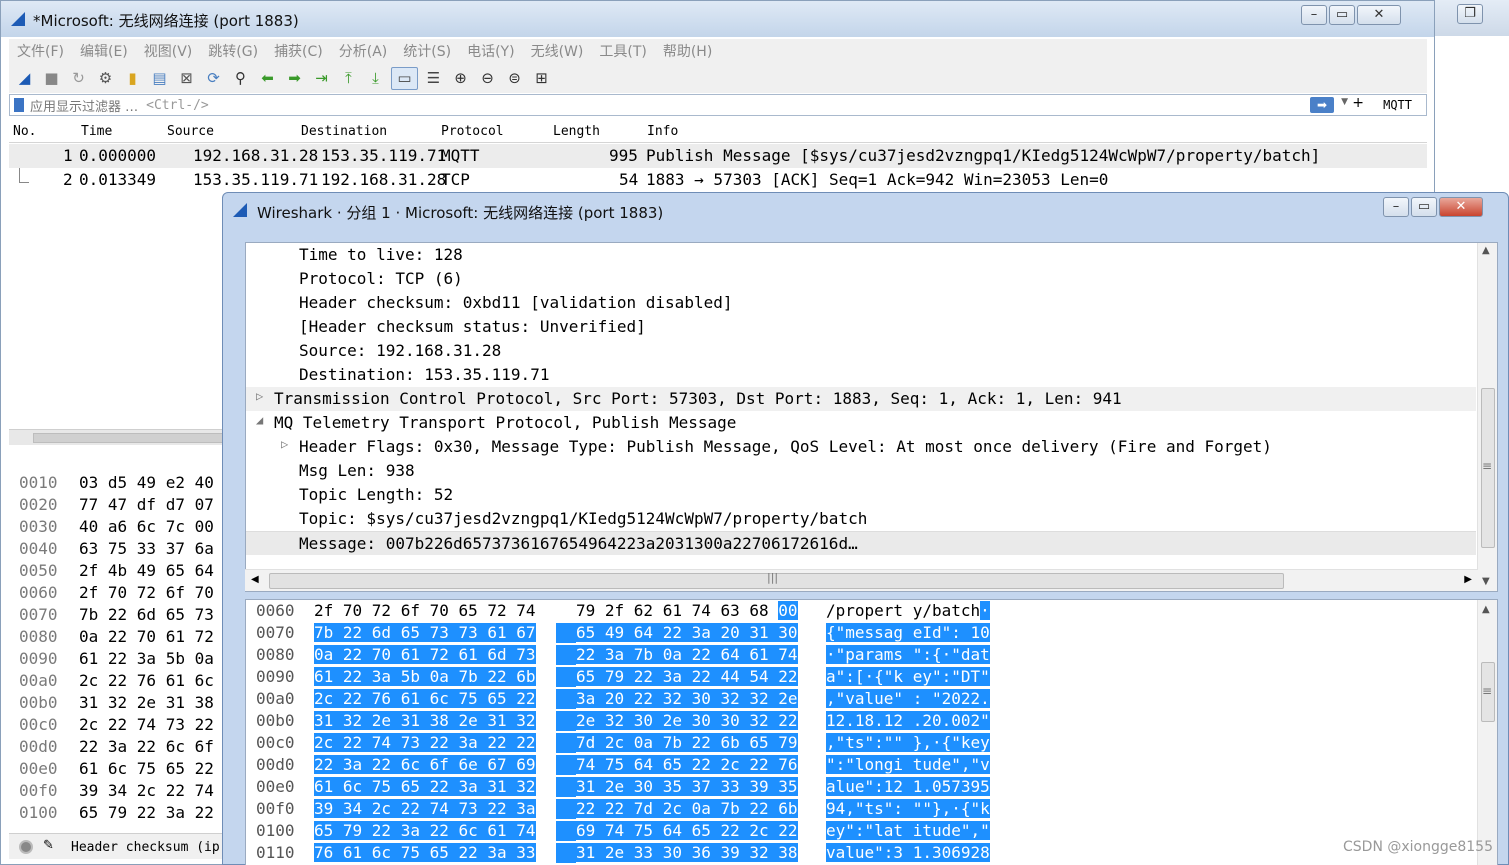 This screenshot has height=865, width=1509. What do you see at coordinates (1470, 14) in the screenshot?
I see `restore-button: ❐` at bounding box center [1470, 14].